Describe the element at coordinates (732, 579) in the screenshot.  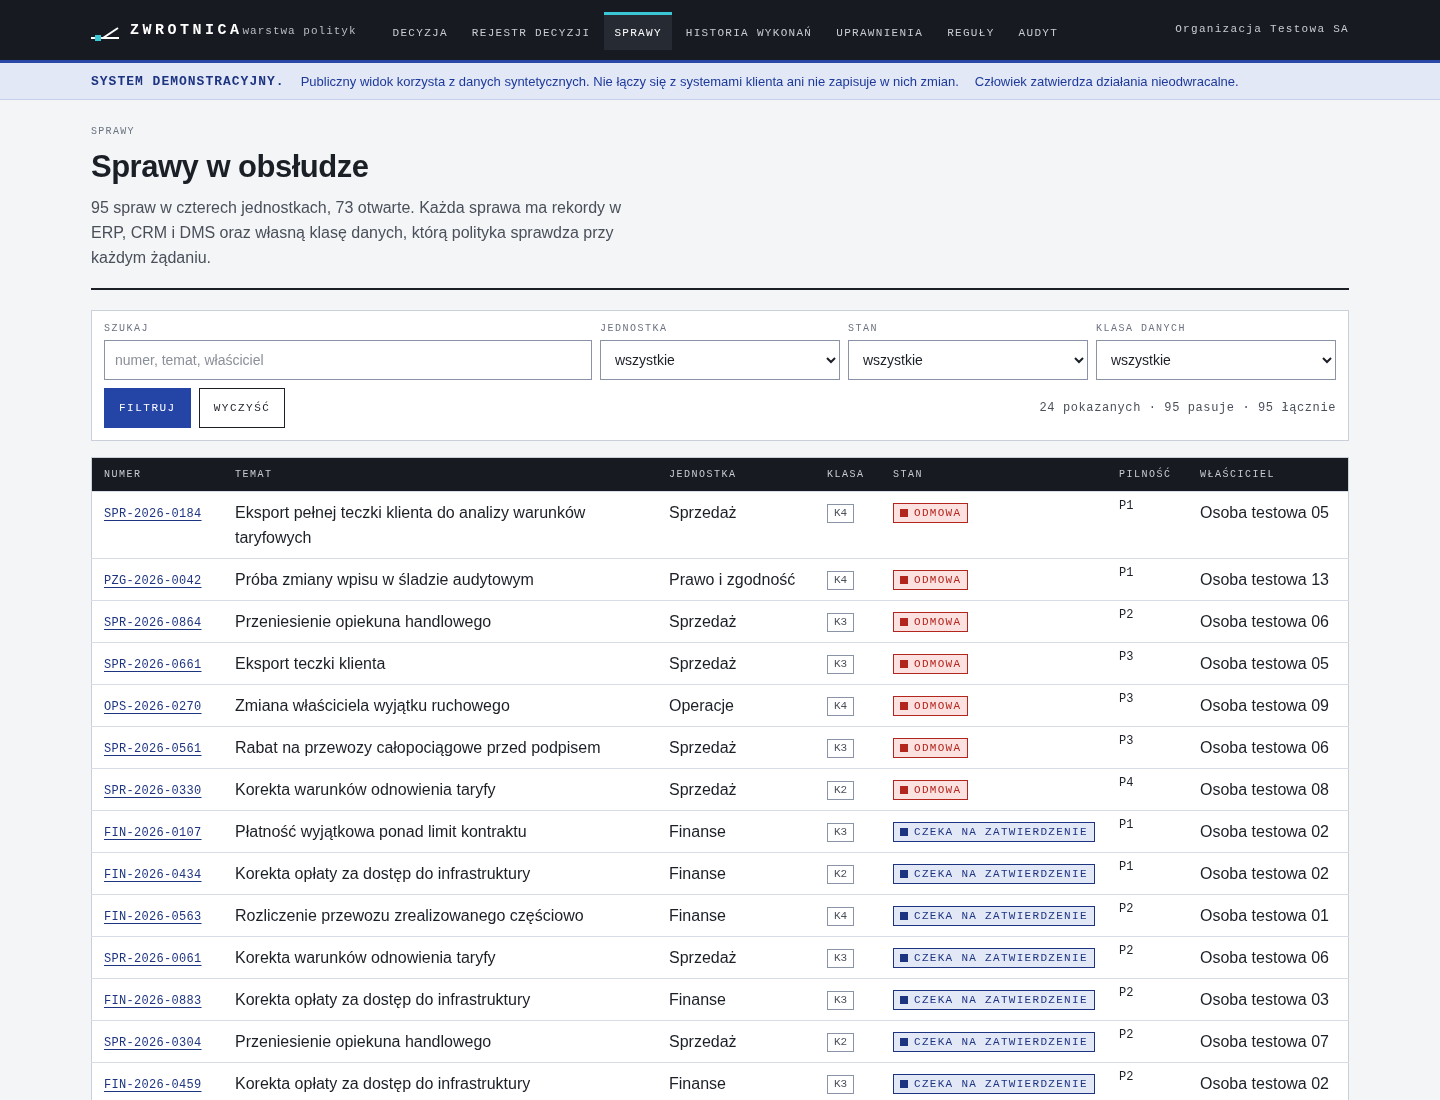
I see `case-unit: Prawo i zgodność` at that location.